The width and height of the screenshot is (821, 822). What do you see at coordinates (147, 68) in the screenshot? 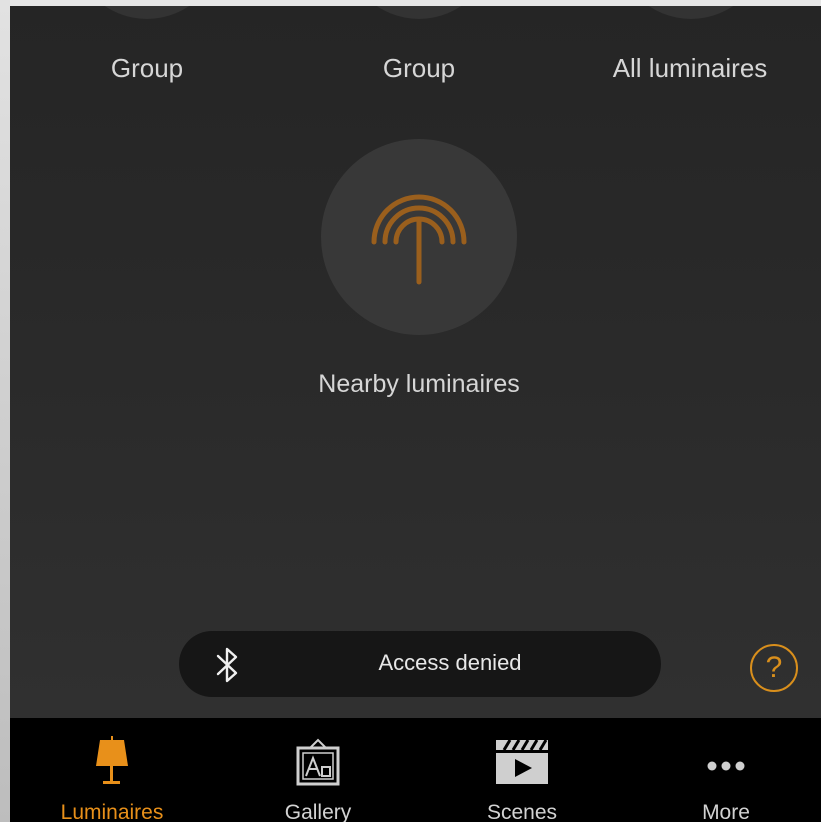
I see `group-label-1: Group` at bounding box center [147, 68].